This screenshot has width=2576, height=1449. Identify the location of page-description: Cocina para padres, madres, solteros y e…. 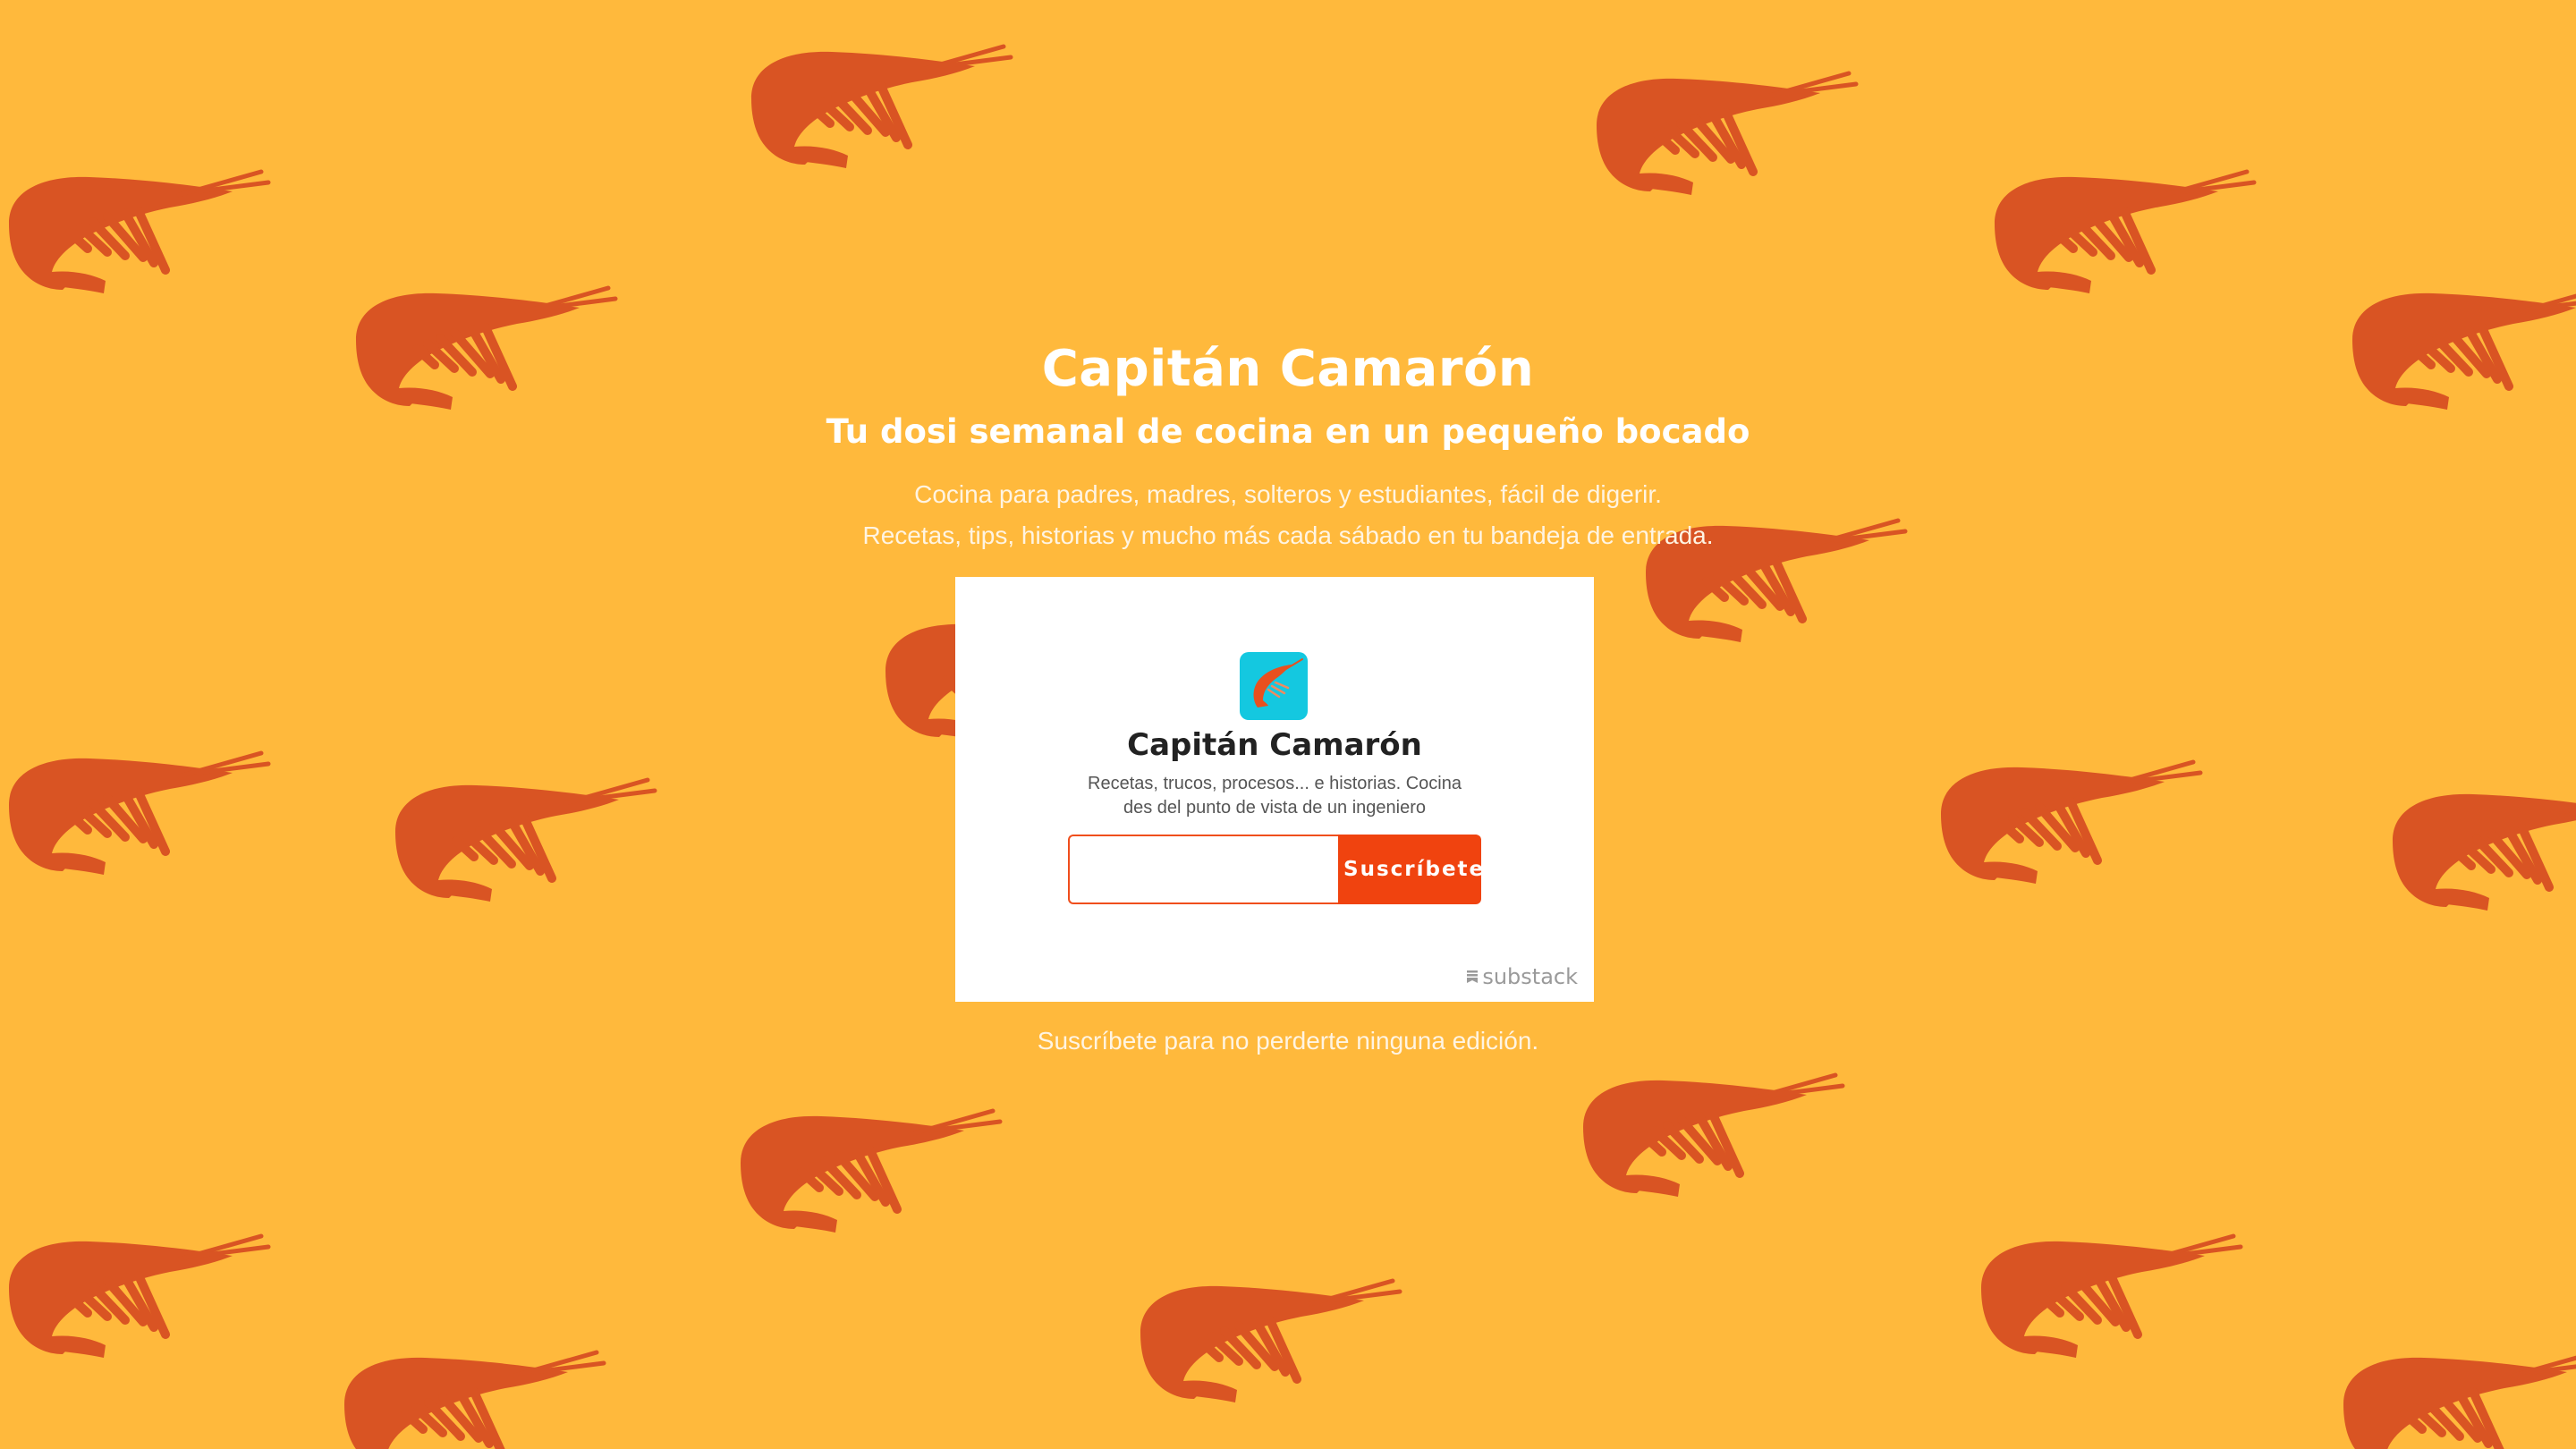
(1288, 515).